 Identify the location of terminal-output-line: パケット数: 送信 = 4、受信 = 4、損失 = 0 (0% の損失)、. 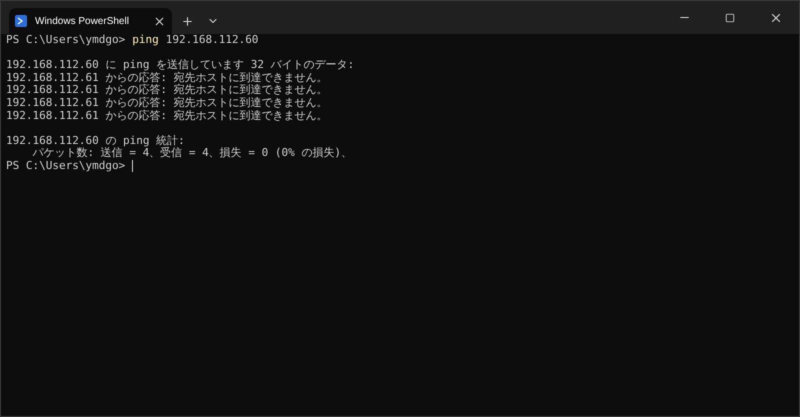
(191, 153).